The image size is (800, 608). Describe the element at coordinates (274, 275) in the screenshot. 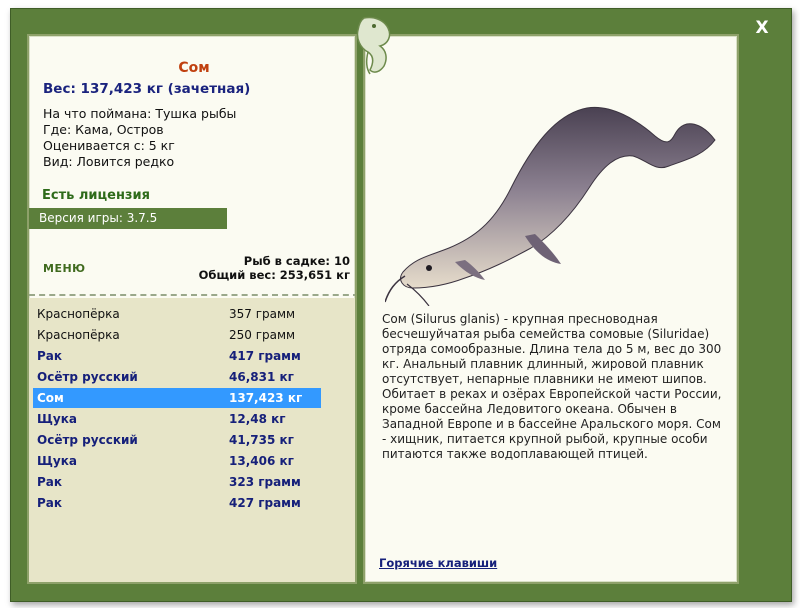

I see `keepnet-total-weight: Общий вес: 253,651 кг` at that location.